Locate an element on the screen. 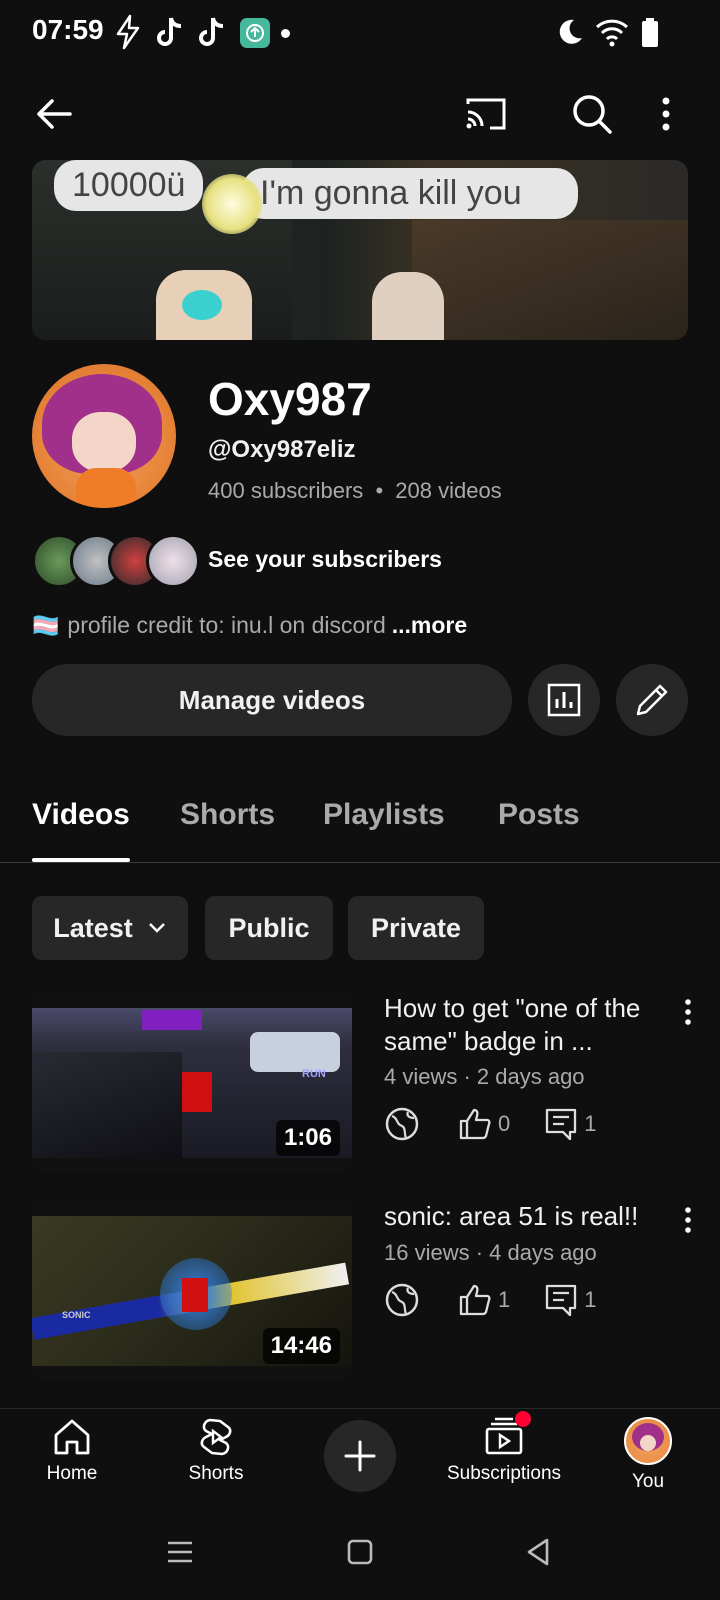  video-thumbnail: RUN 1:06 is located at coordinates (192, 1082).